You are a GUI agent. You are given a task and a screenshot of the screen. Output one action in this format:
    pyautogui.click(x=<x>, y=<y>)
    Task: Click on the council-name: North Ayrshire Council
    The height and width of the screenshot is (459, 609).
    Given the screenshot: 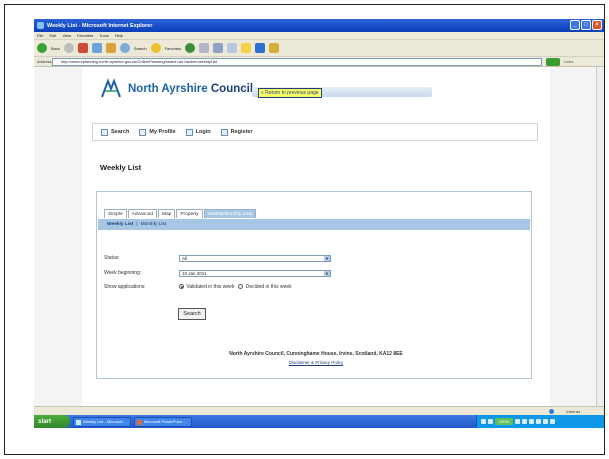 What is the action you would take?
    pyautogui.click(x=190, y=89)
    